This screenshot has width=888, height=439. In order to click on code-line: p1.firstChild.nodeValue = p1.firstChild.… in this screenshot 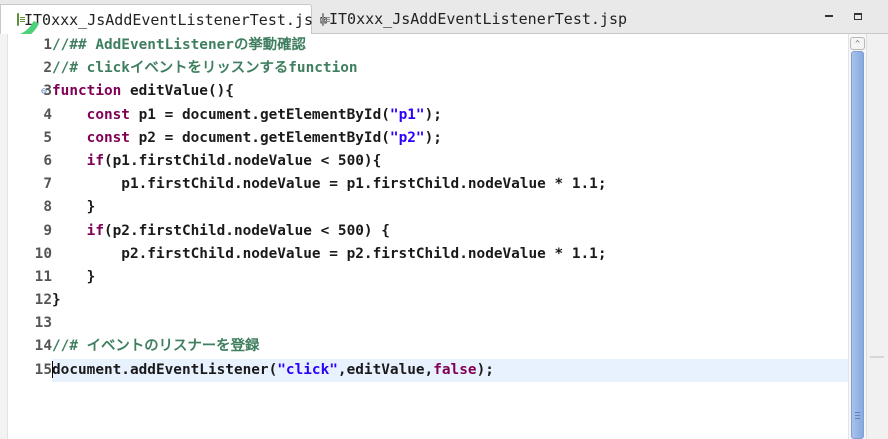, I will do `click(450, 184)`.